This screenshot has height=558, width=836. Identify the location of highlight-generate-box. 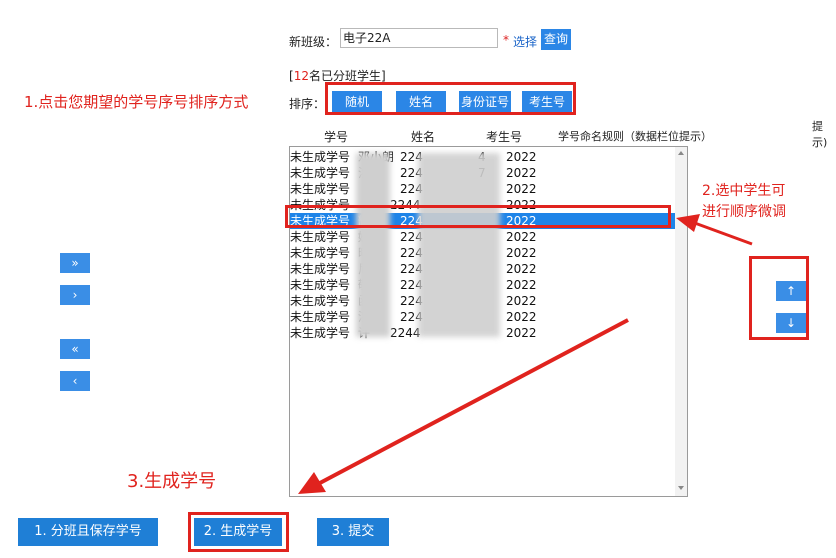
(238, 532).